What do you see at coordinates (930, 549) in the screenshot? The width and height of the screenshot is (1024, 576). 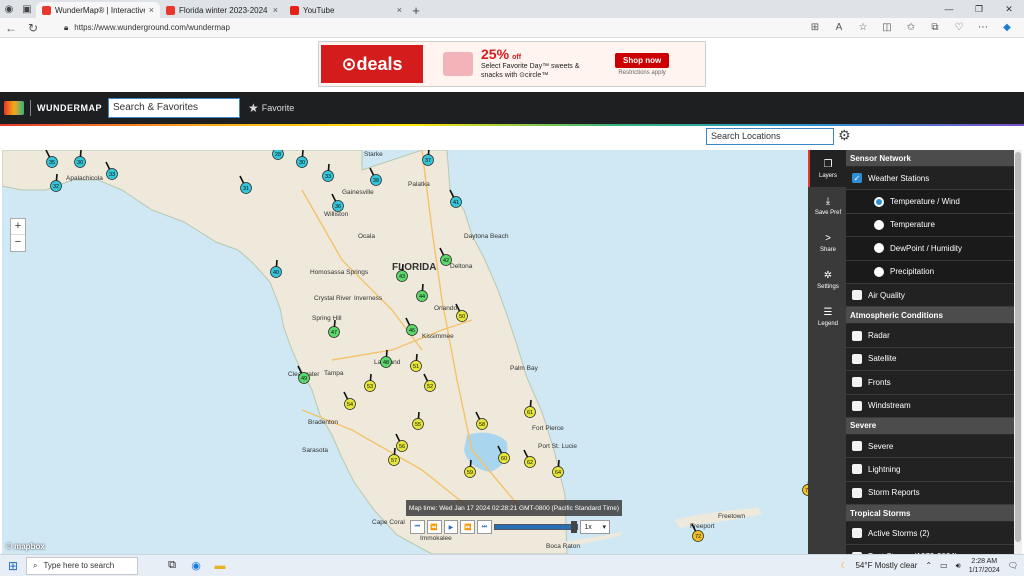 I see `layer-option-past-storms-1972-2024: Past Storms (1972-2024)` at bounding box center [930, 549].